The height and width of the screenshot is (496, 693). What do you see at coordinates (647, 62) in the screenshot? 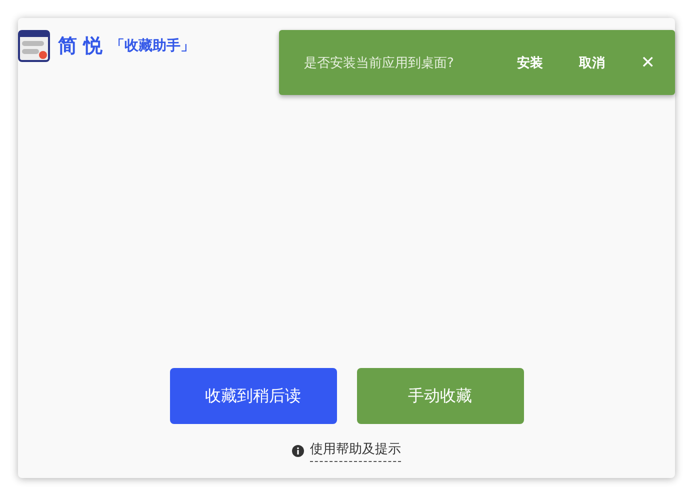
I see `close-button: ✕` at bounding box center [647, 62].